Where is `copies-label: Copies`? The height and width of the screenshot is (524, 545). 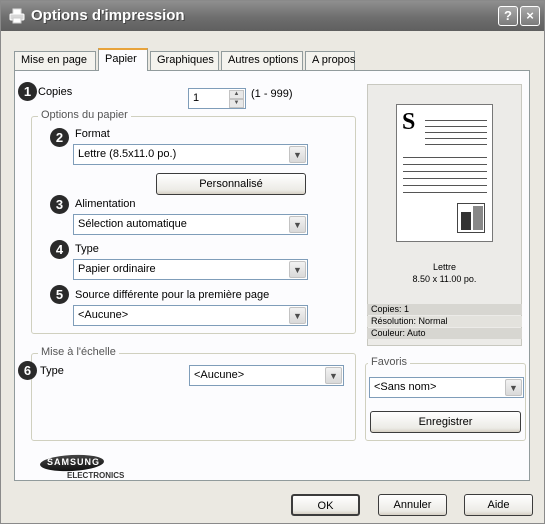
copies-label: Copies is located at coordinates (55, 92).